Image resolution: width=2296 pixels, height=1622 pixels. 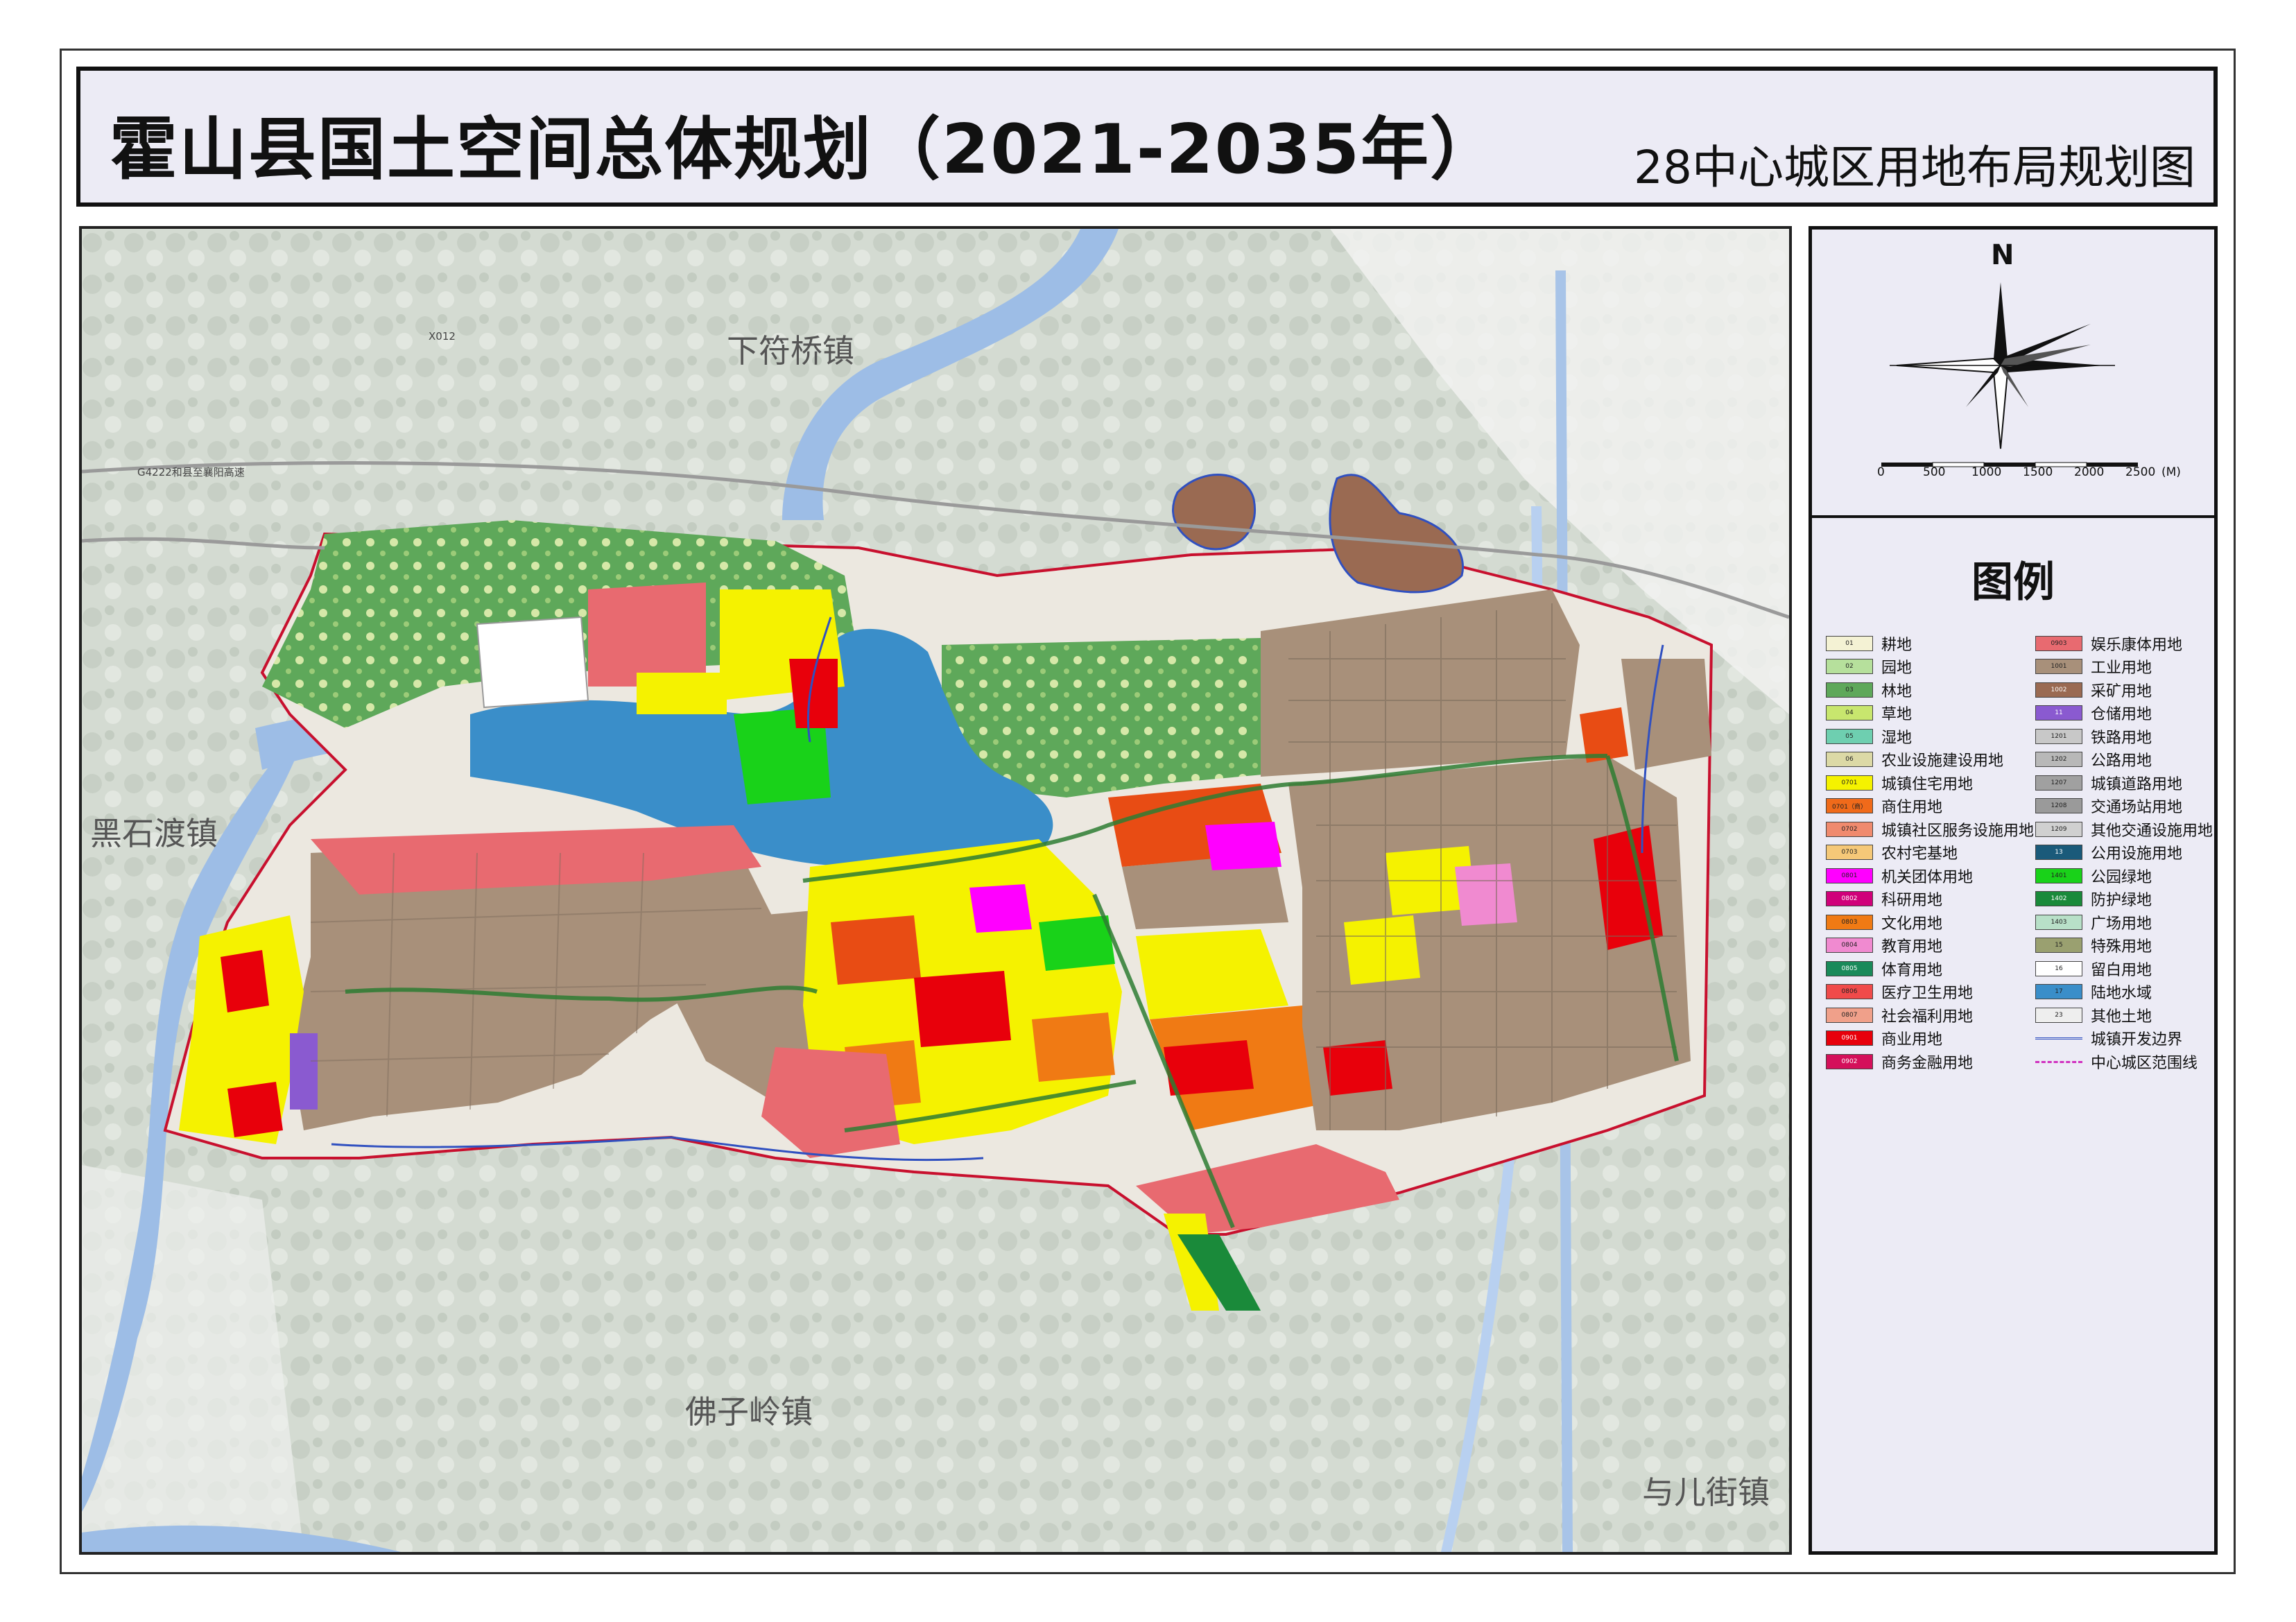 What do you see at coordinates (2058, 829) in the screenshot?
I see `legend-swatch: 1209` at bounding box center [2058, 829].